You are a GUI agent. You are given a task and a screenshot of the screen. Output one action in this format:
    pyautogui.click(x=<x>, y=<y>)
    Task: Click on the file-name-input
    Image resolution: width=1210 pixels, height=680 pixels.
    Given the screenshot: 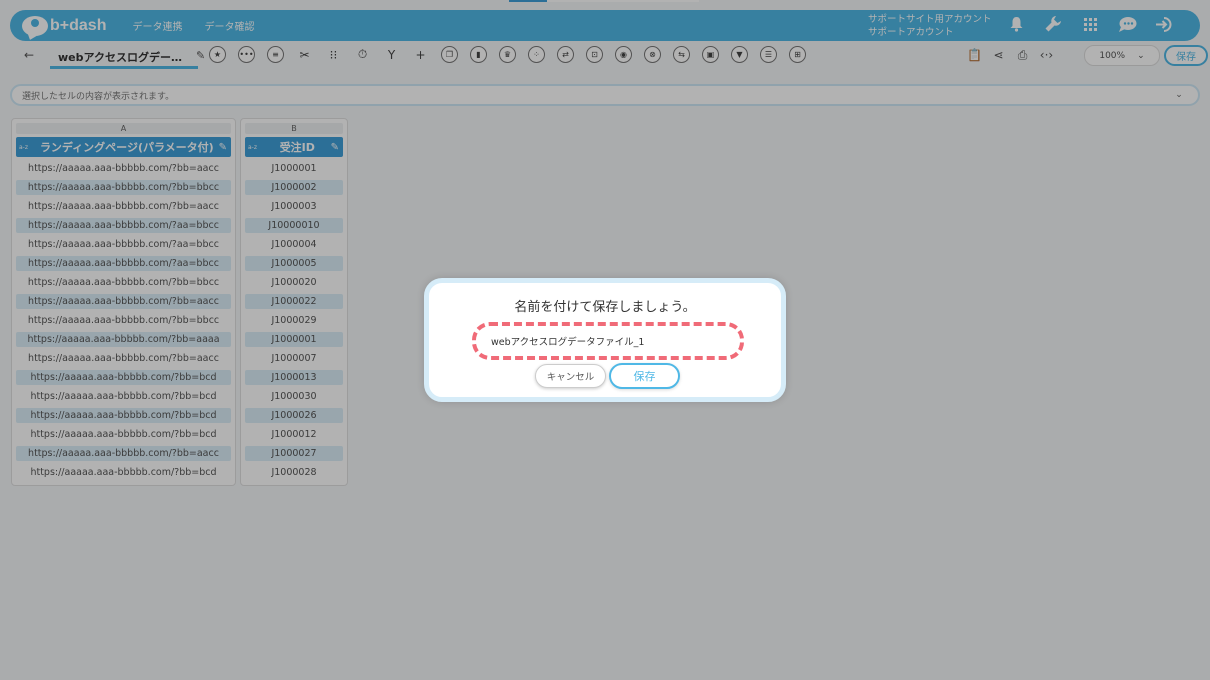 What is the action you would take?
    pyautogui.click(x=608, y=341)
    